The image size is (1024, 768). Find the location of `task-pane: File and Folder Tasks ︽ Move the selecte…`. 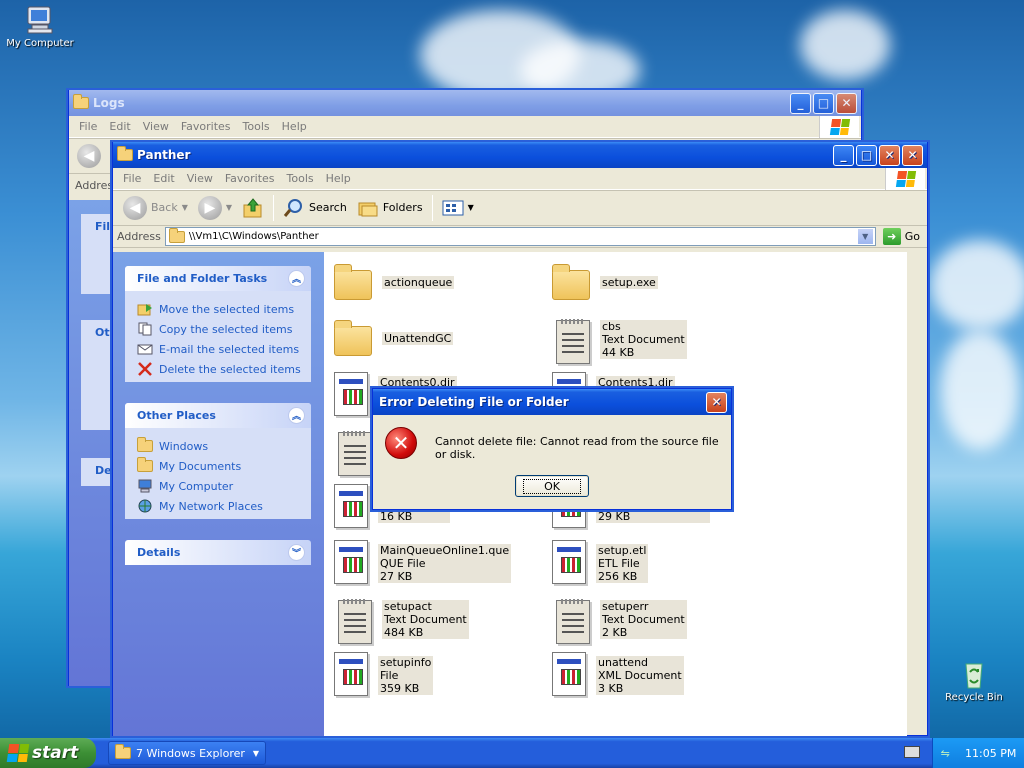

task-pane: File and Folder Tasks ︽ Move the selecte… is located at coordinates (218, 494).